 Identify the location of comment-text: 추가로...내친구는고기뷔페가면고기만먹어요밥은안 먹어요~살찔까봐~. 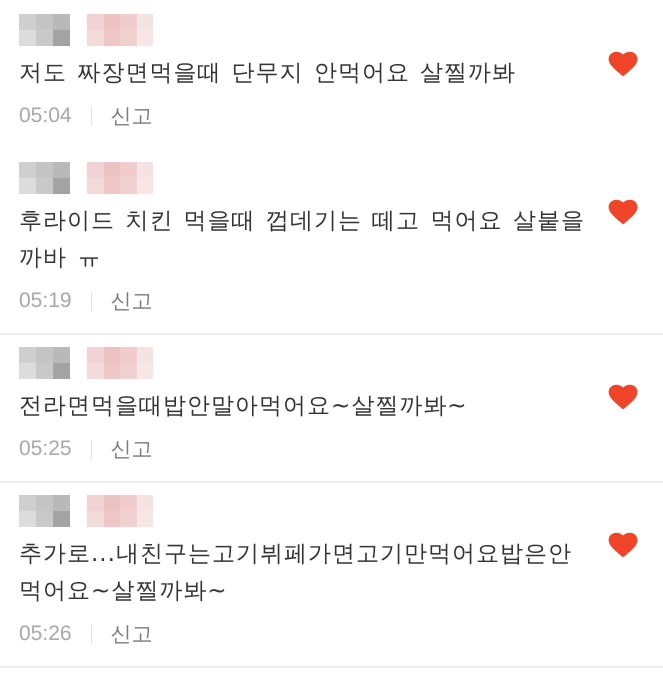
(296, 573).